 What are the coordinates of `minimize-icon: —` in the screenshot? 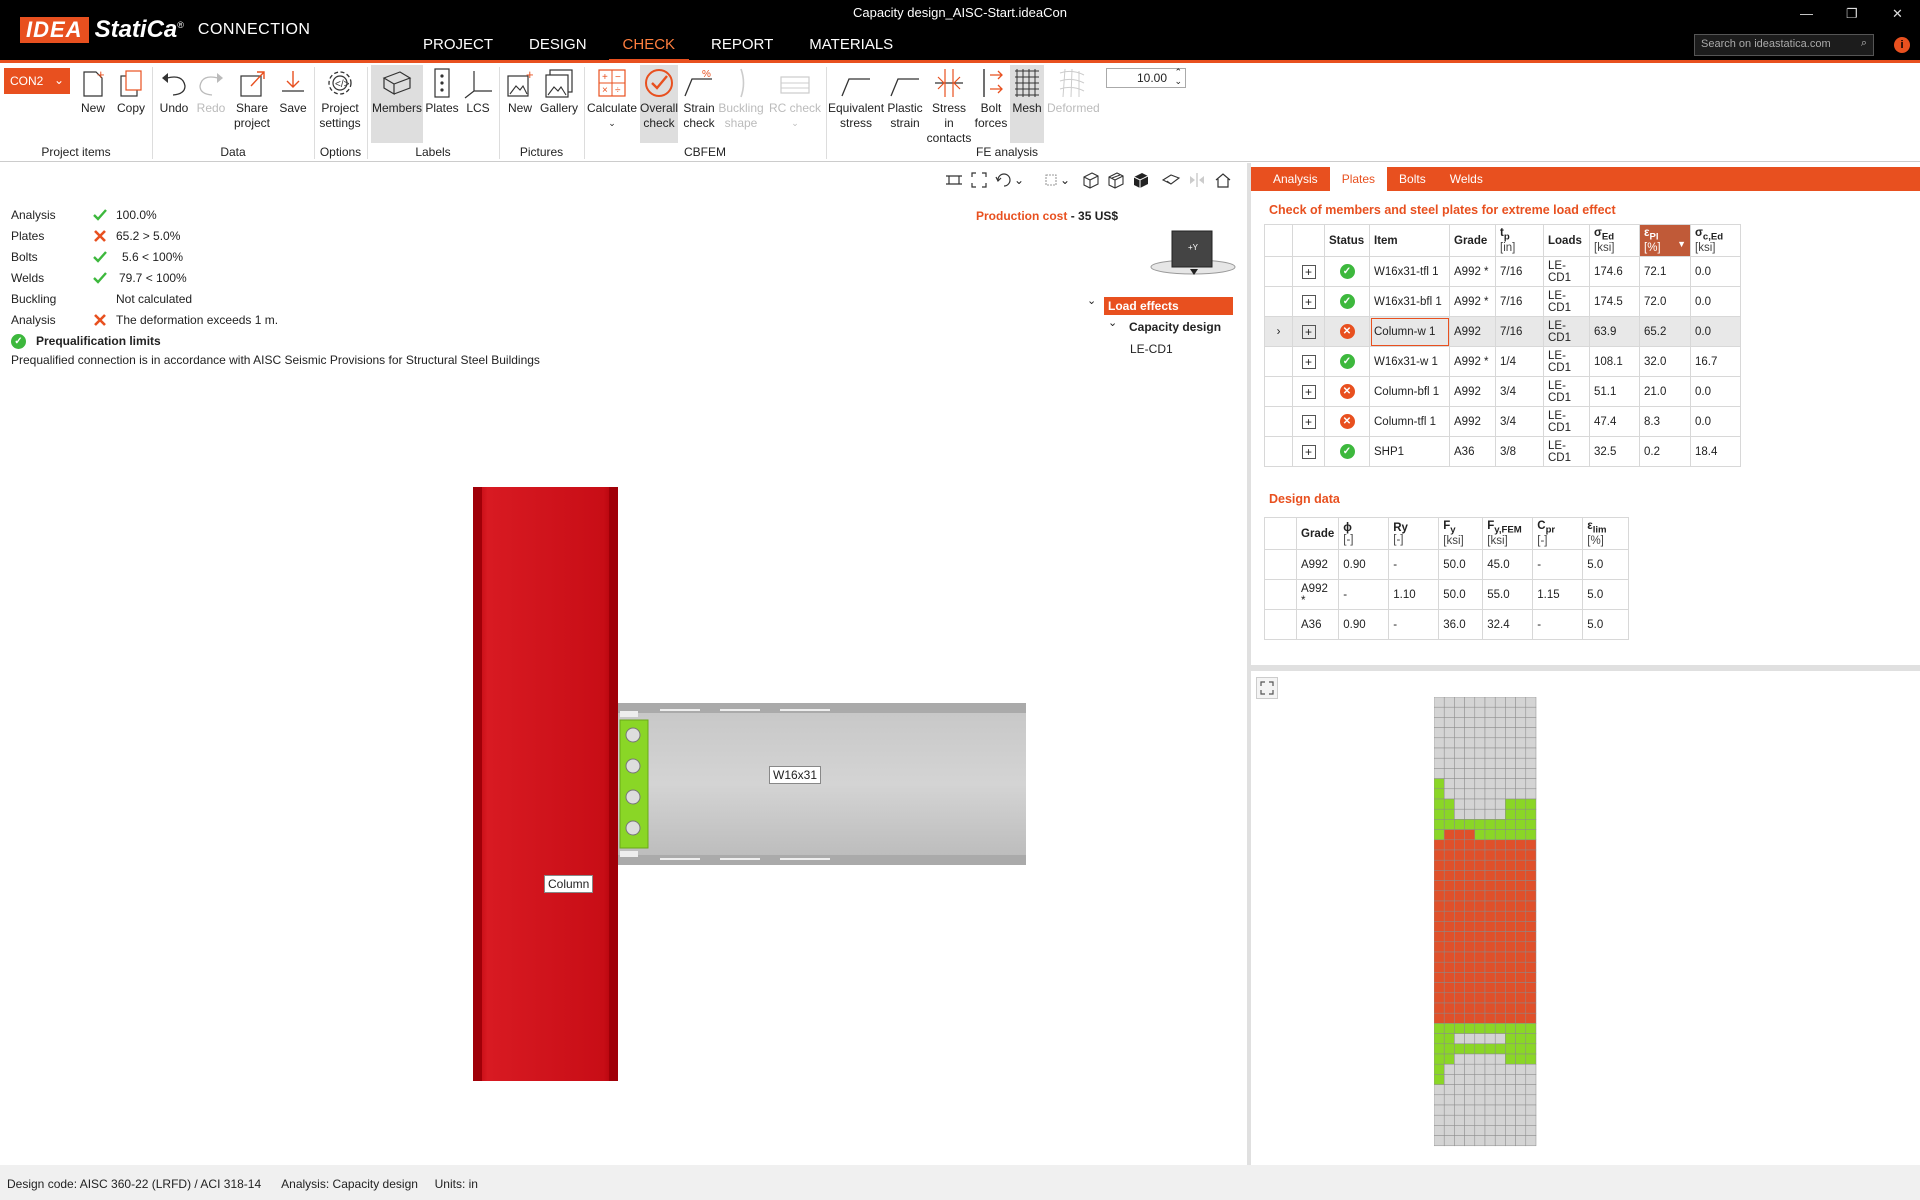 It's located at (1806, 13).